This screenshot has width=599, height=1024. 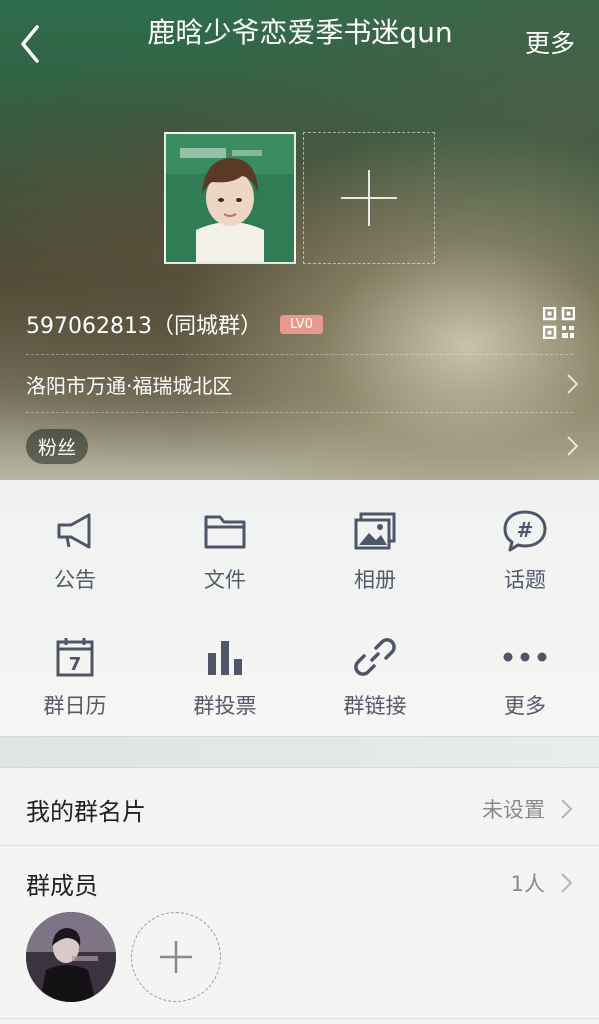 I want to click on calendar-icon: 7, so click(x=75, y=657).